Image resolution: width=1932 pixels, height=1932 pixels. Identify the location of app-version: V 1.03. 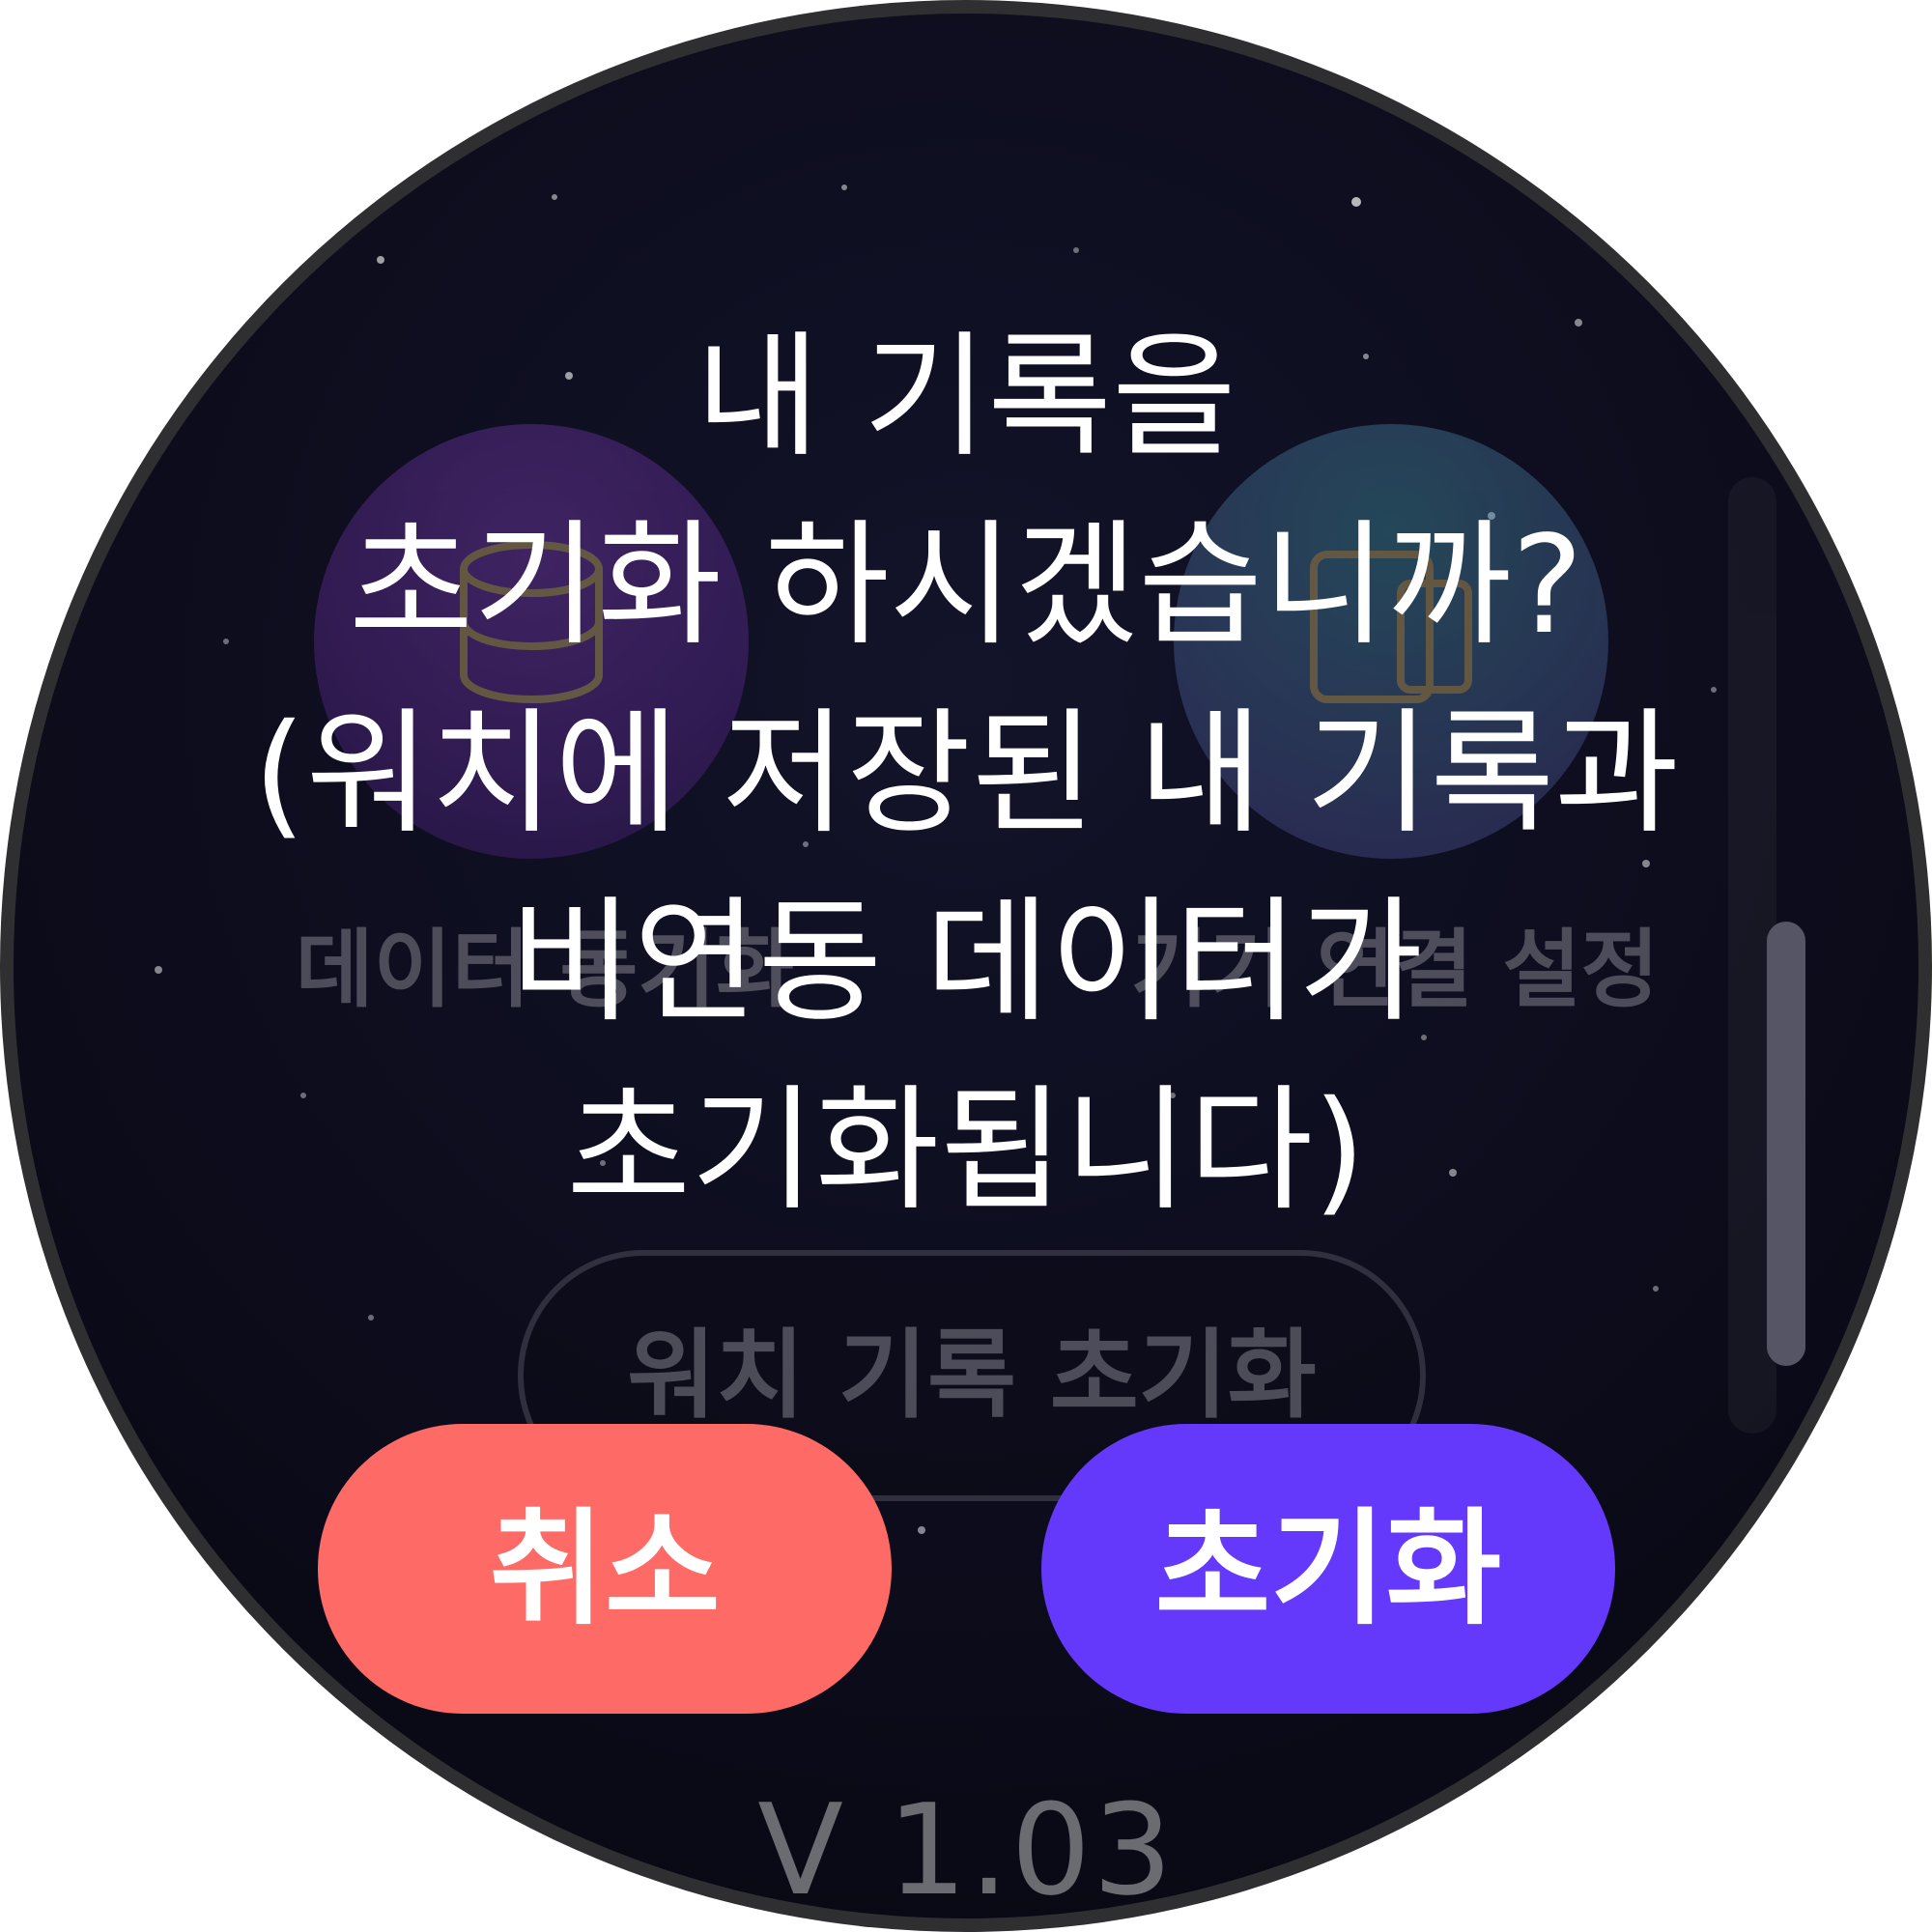
(966, 1847).